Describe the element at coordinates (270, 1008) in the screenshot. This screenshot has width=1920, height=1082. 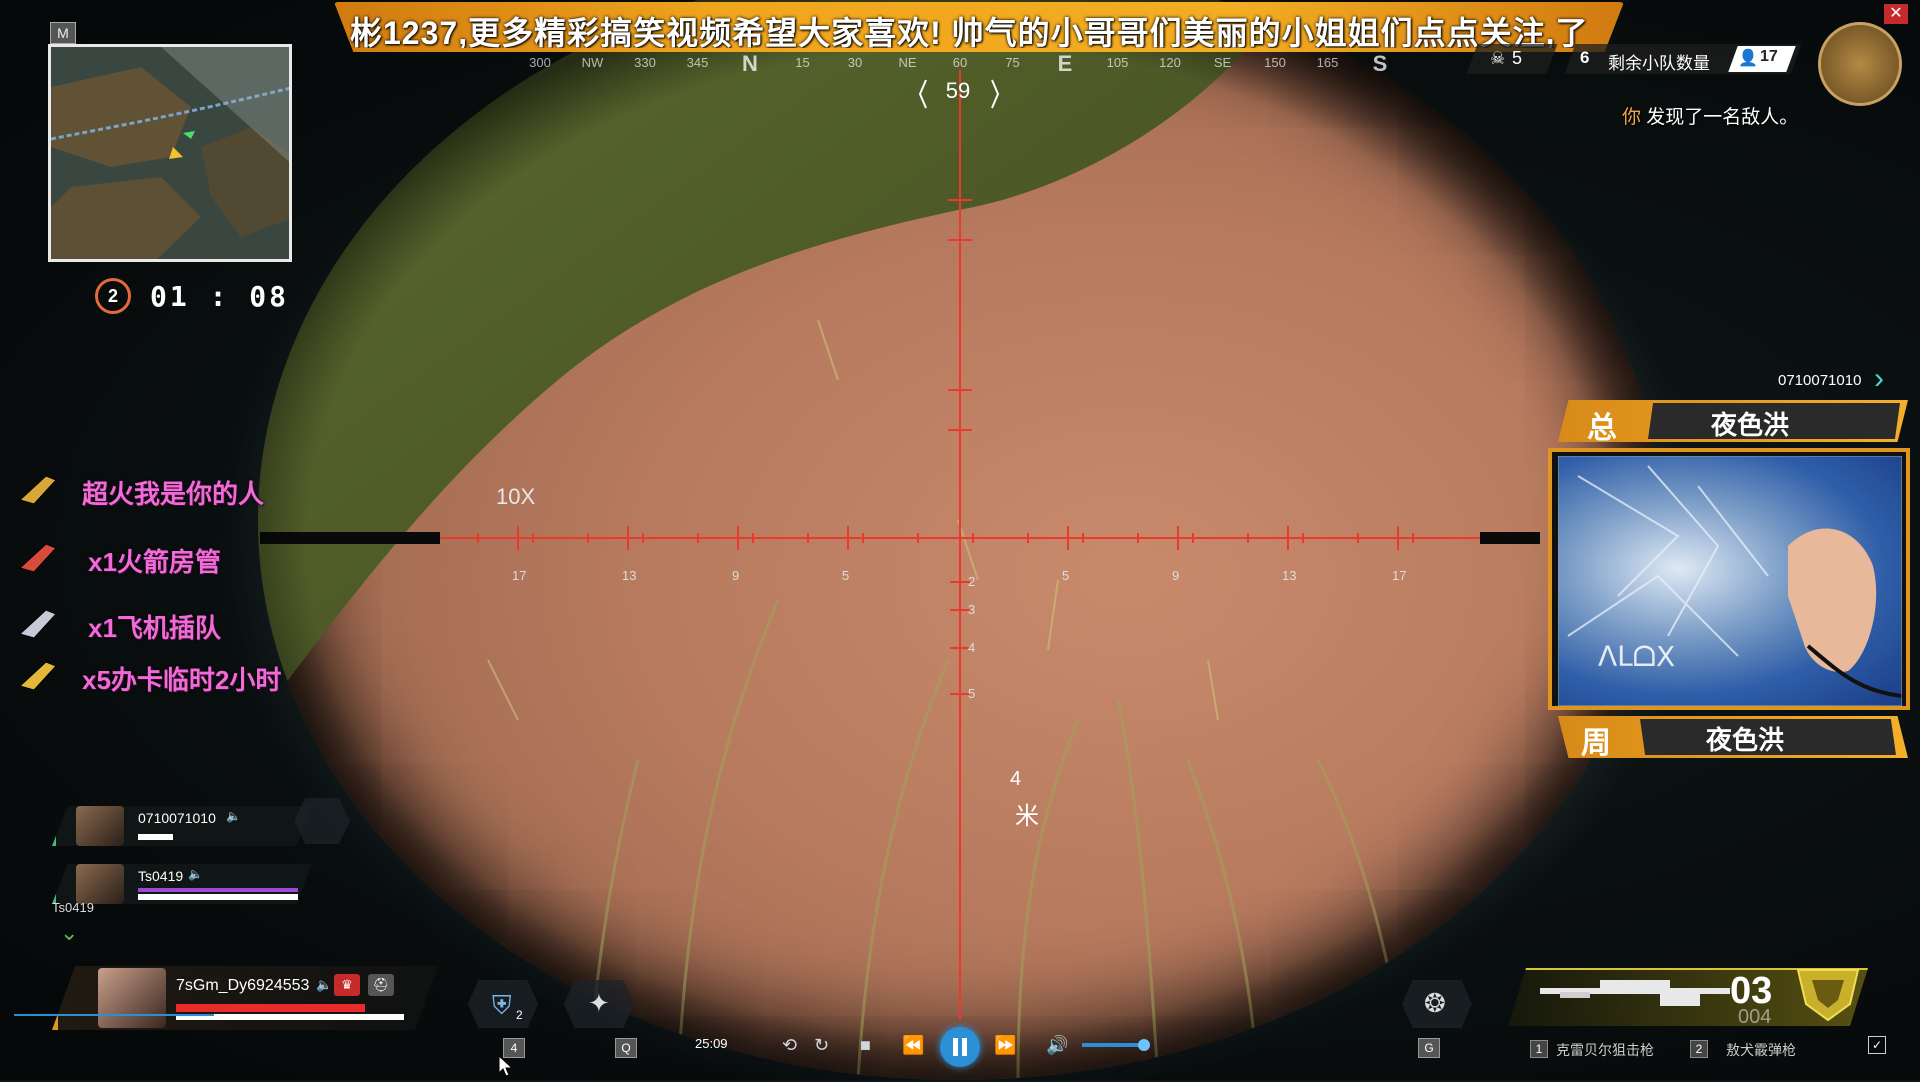
I see `player-health-bar` at that location.